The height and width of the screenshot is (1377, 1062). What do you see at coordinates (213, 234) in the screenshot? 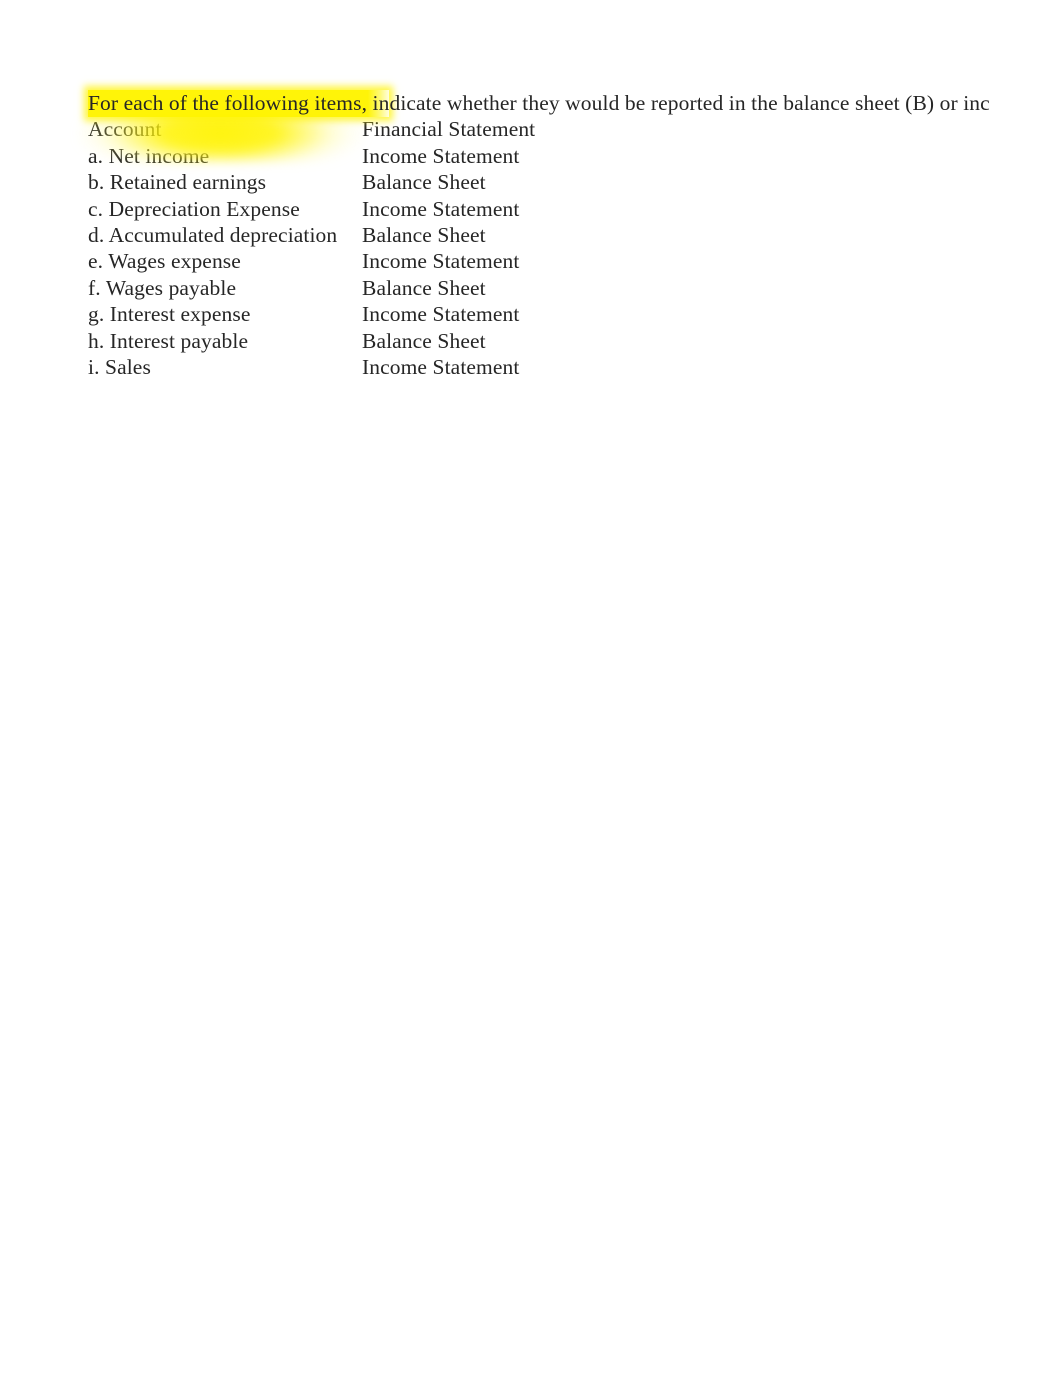
I see `account-name: d. Accumulated depreciation` at bounding box center [213, 234].